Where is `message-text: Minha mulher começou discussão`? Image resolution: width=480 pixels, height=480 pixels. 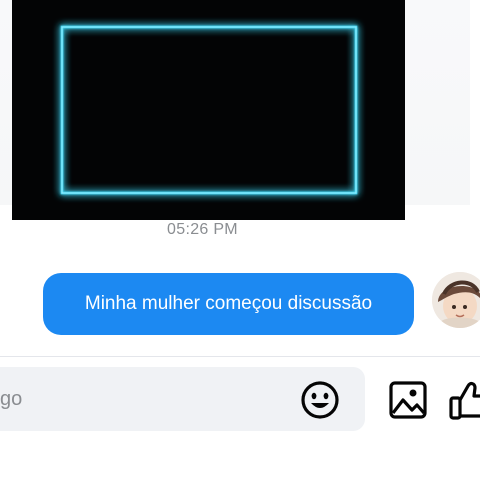 message-text: Minha mulher começou discussão is located at coordinates (228, 303).